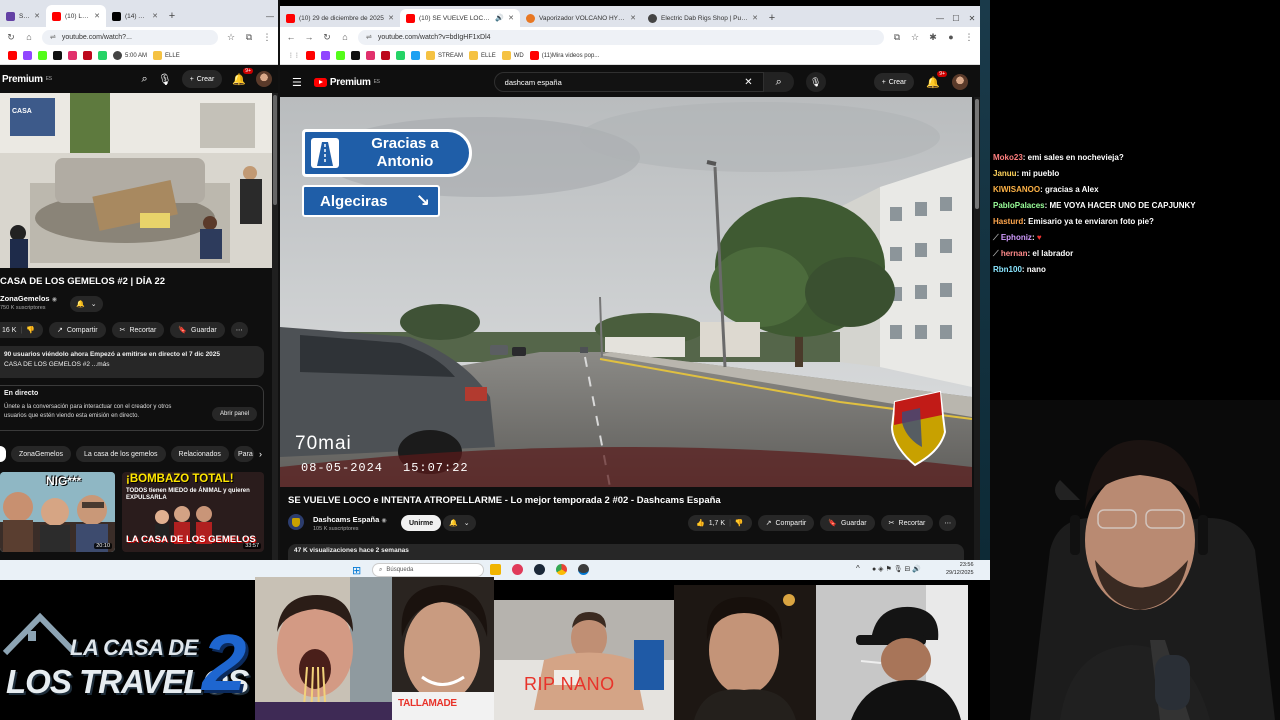  What do you see at coordinates (309, 37) in the screenshot?
I see `forward-icon: →` at bounding box center [309, 37].